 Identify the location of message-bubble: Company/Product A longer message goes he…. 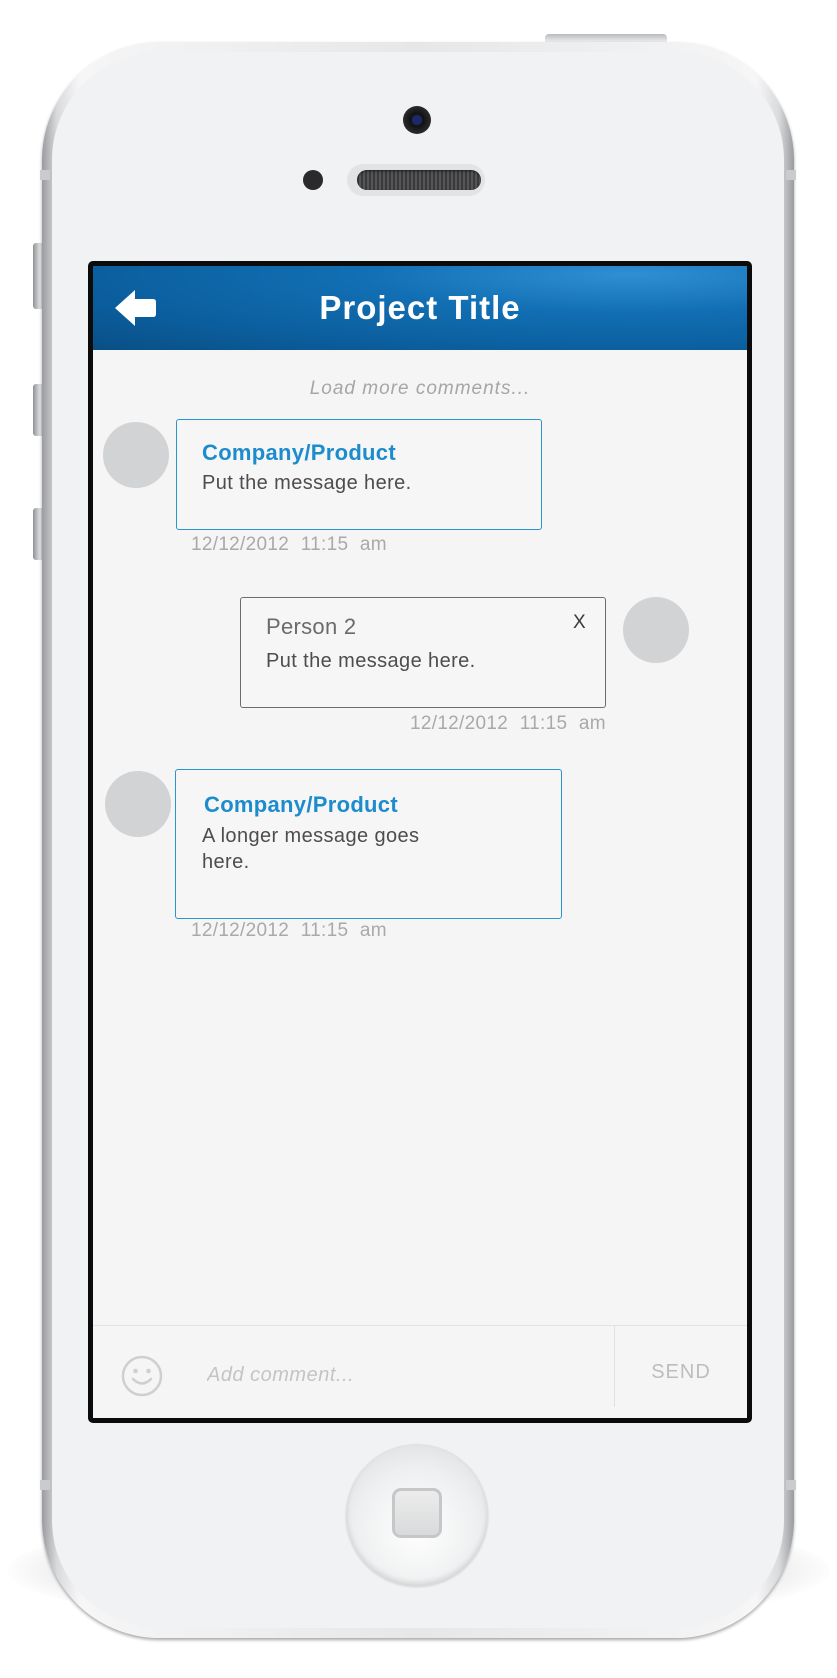
(368, 844).